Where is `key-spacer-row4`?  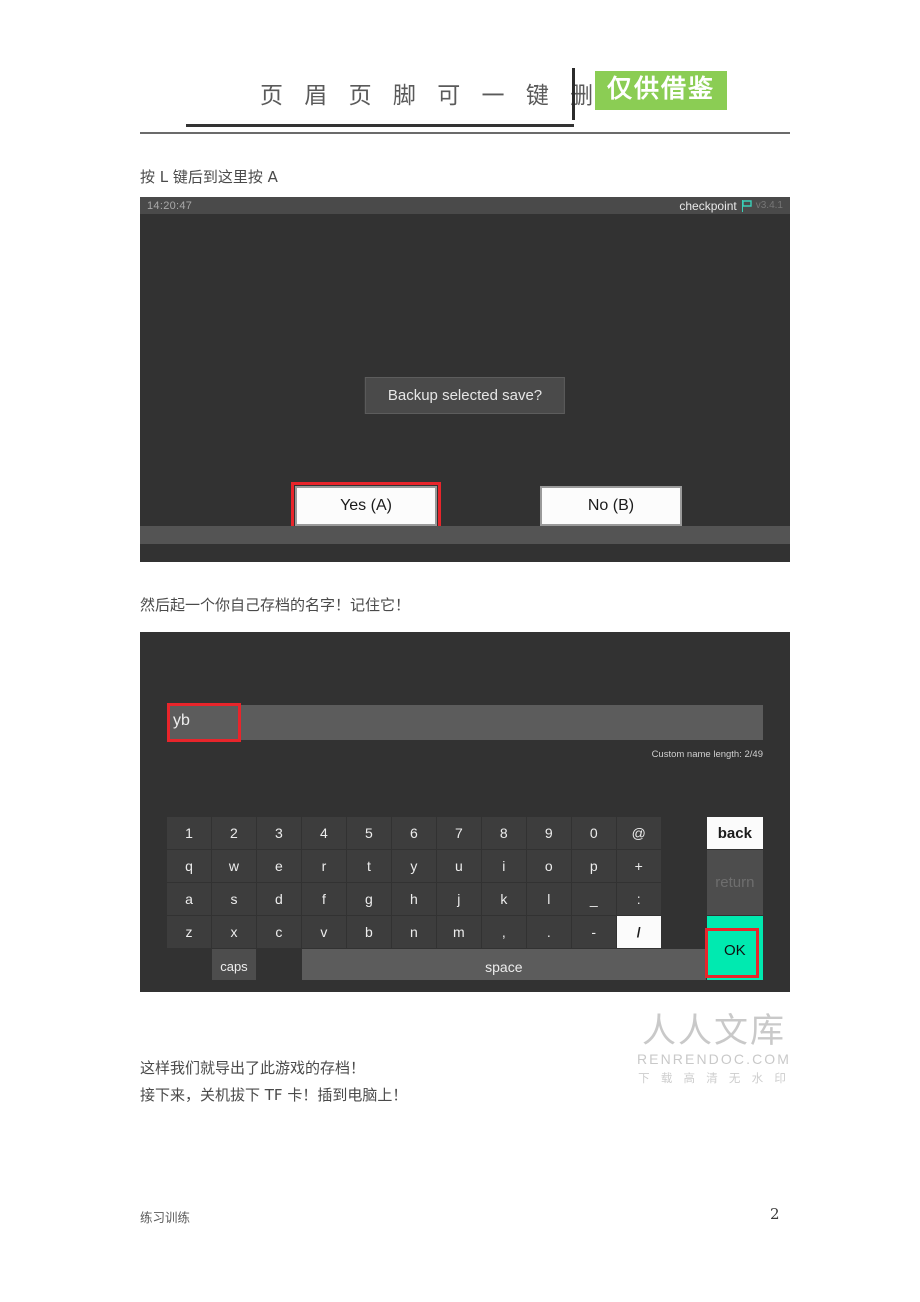
key-spacer-row4 is located at coordinates (683, 932).